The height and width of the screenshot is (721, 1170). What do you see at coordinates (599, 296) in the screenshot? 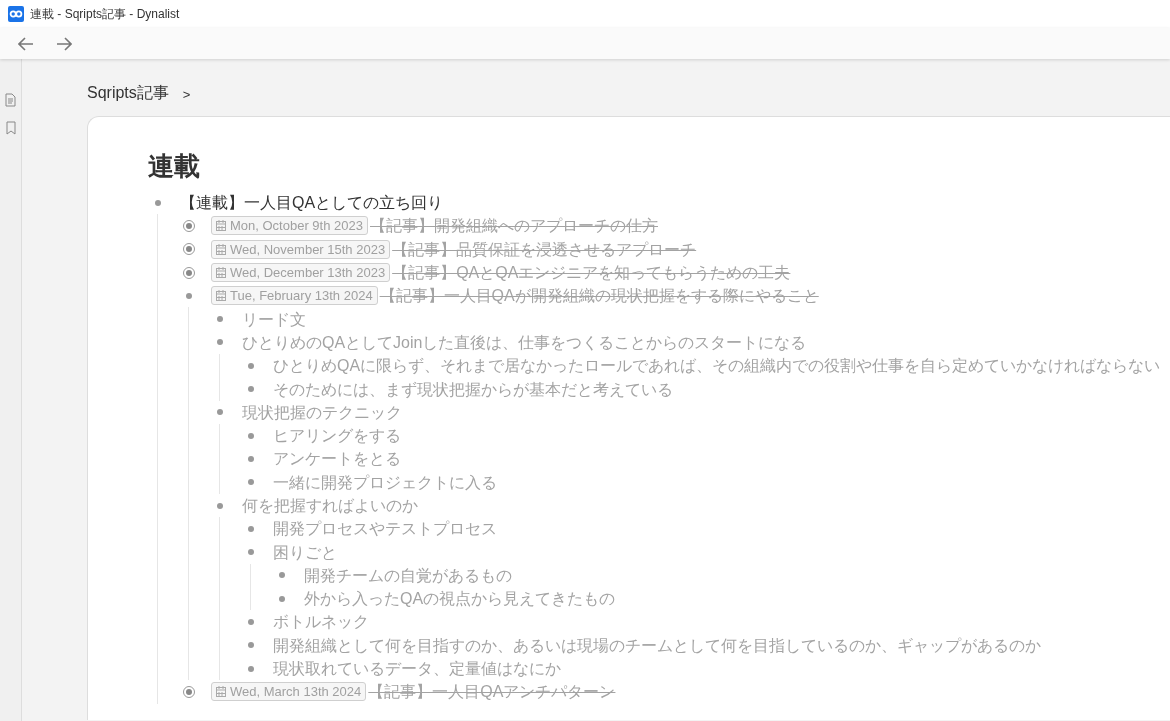
I see `outline-item-text: 【記事】一人目QAが開発組織の現状把握をする際にやること` at bounding box center [599, 296].